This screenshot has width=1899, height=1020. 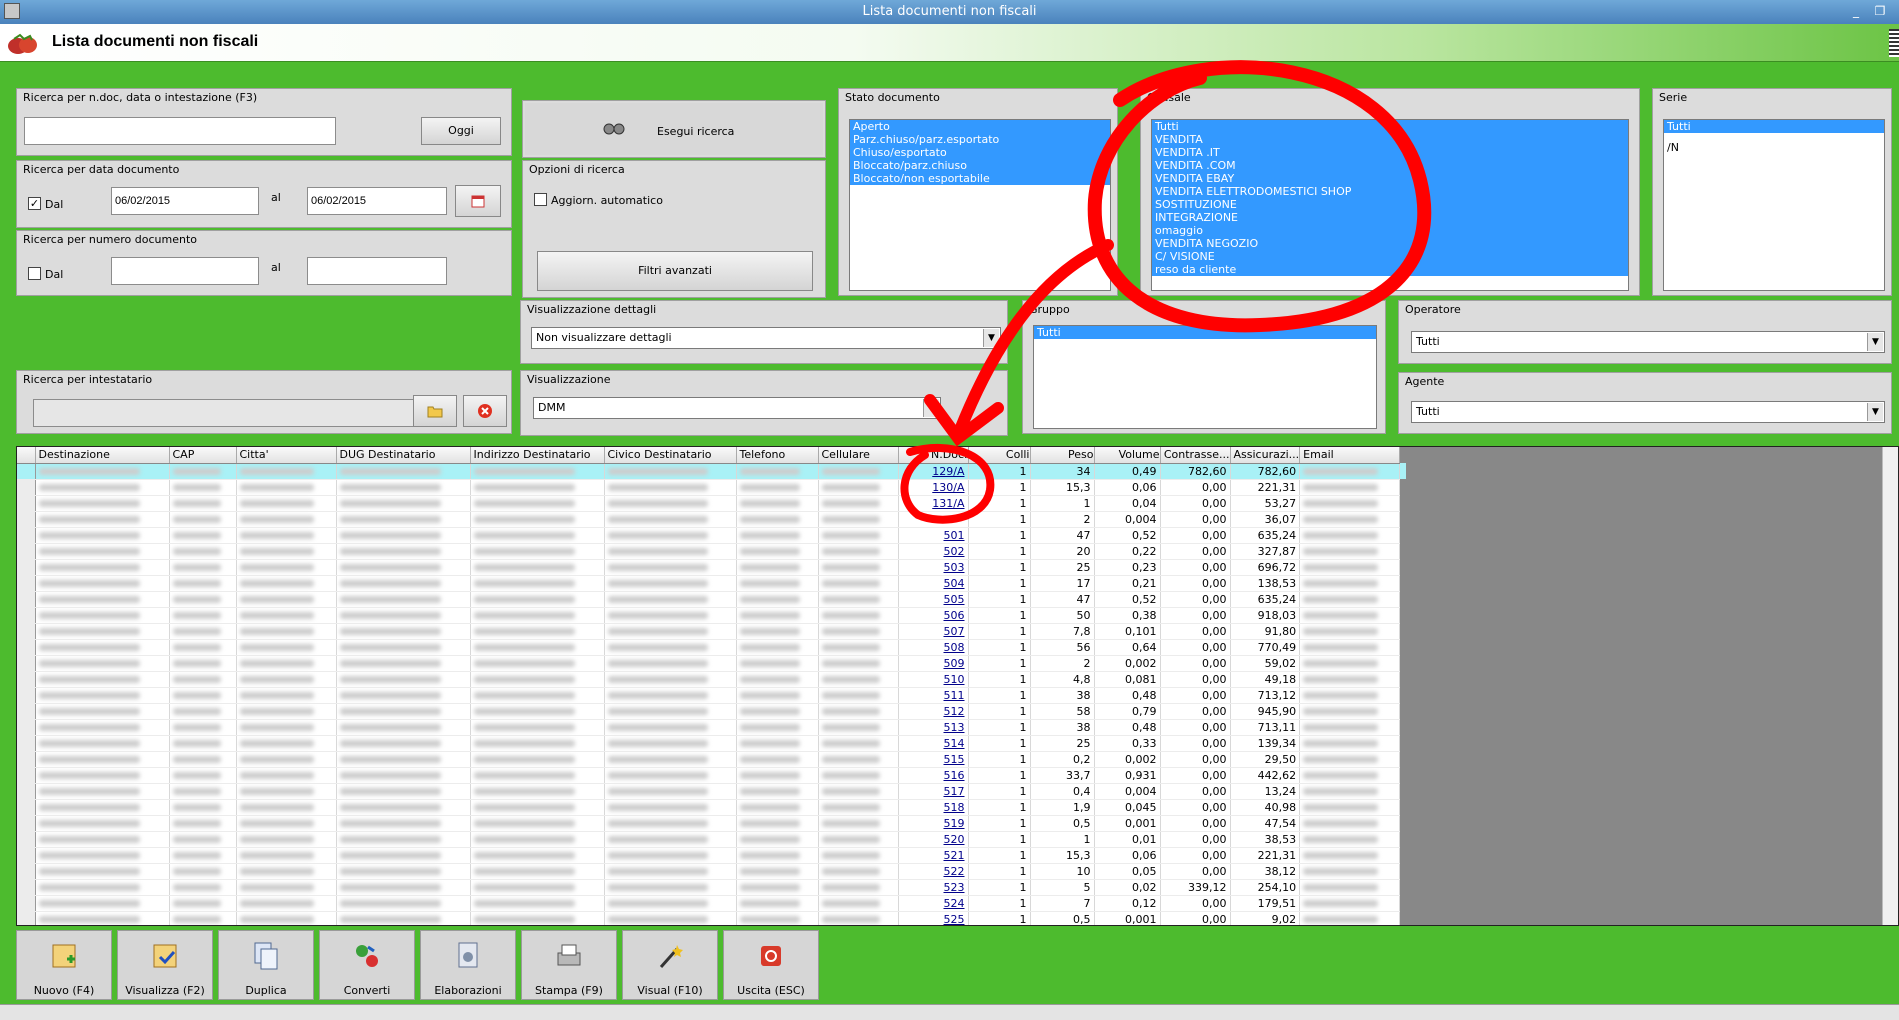 What do you see at coordinates (34, 203) in the screenshot?
I see `date-from-checkbox: ✓` at bounding box center [34, 203].